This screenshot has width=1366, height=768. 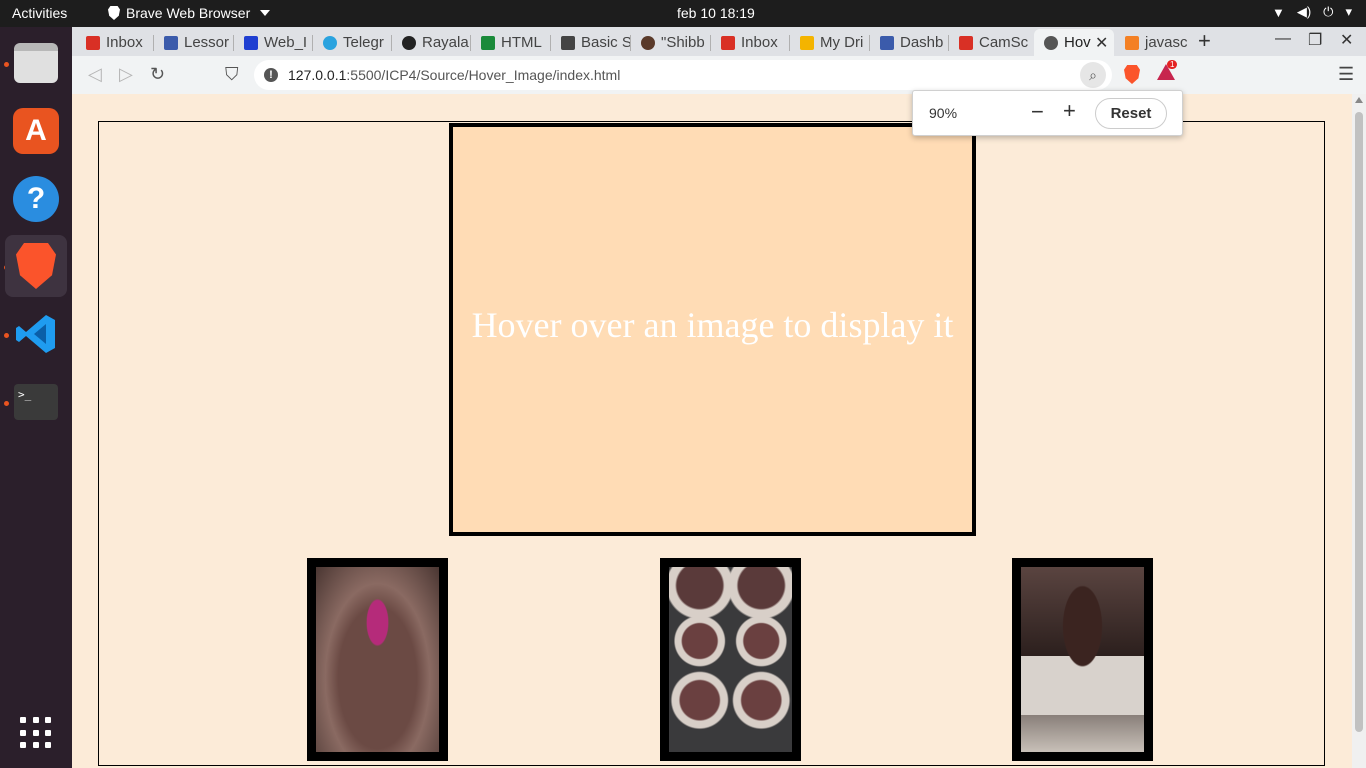 I want to click on chevron-down-icon: ▾, so click(x=1348, y=11).